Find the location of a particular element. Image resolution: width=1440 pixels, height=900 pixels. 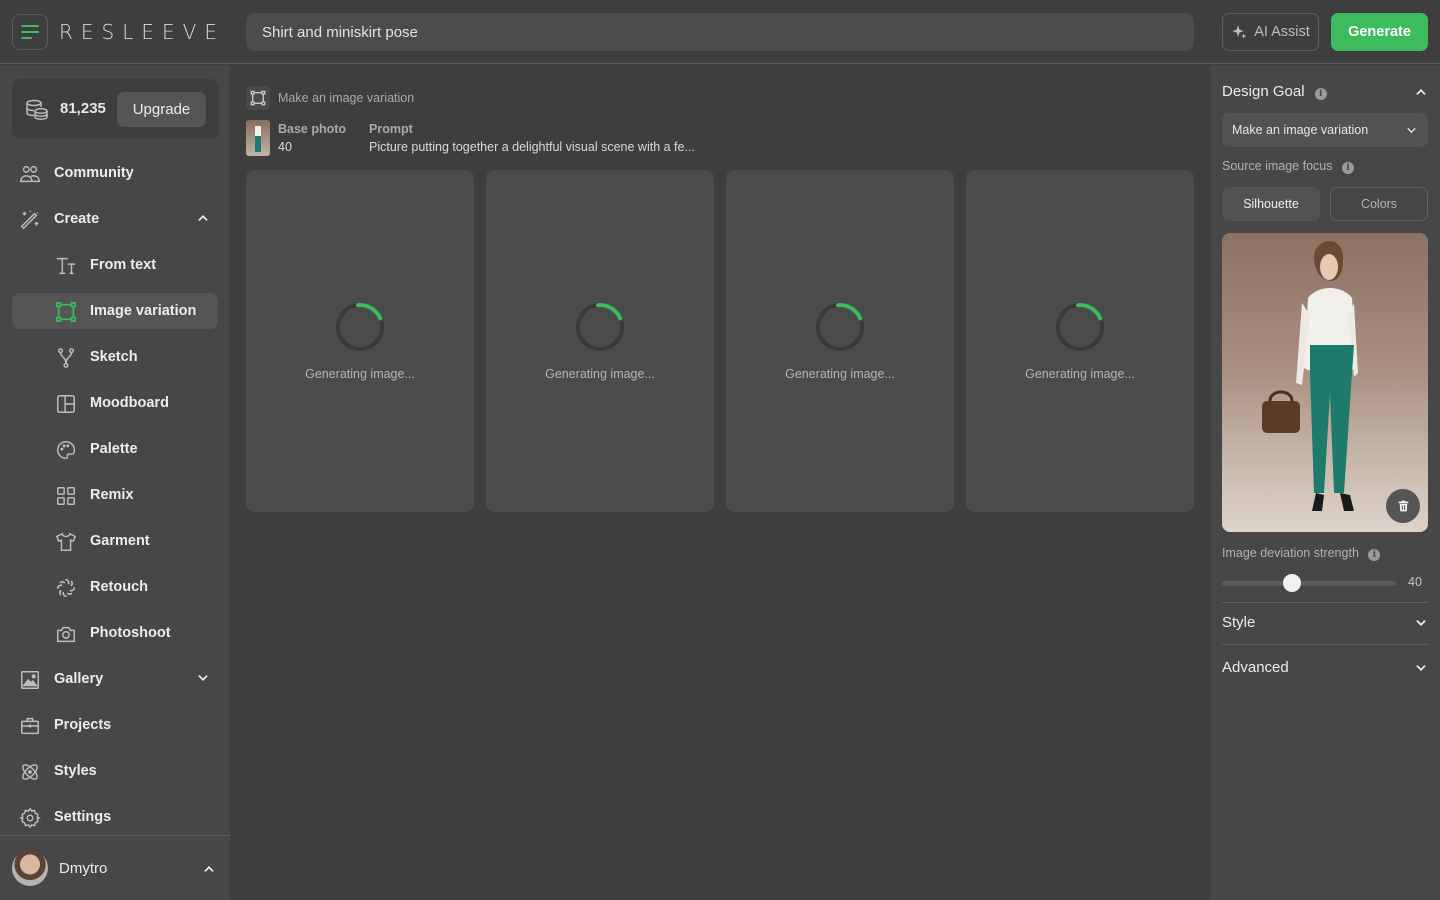

sidebar-item-label: Remix is located at coordinates (112, 495).